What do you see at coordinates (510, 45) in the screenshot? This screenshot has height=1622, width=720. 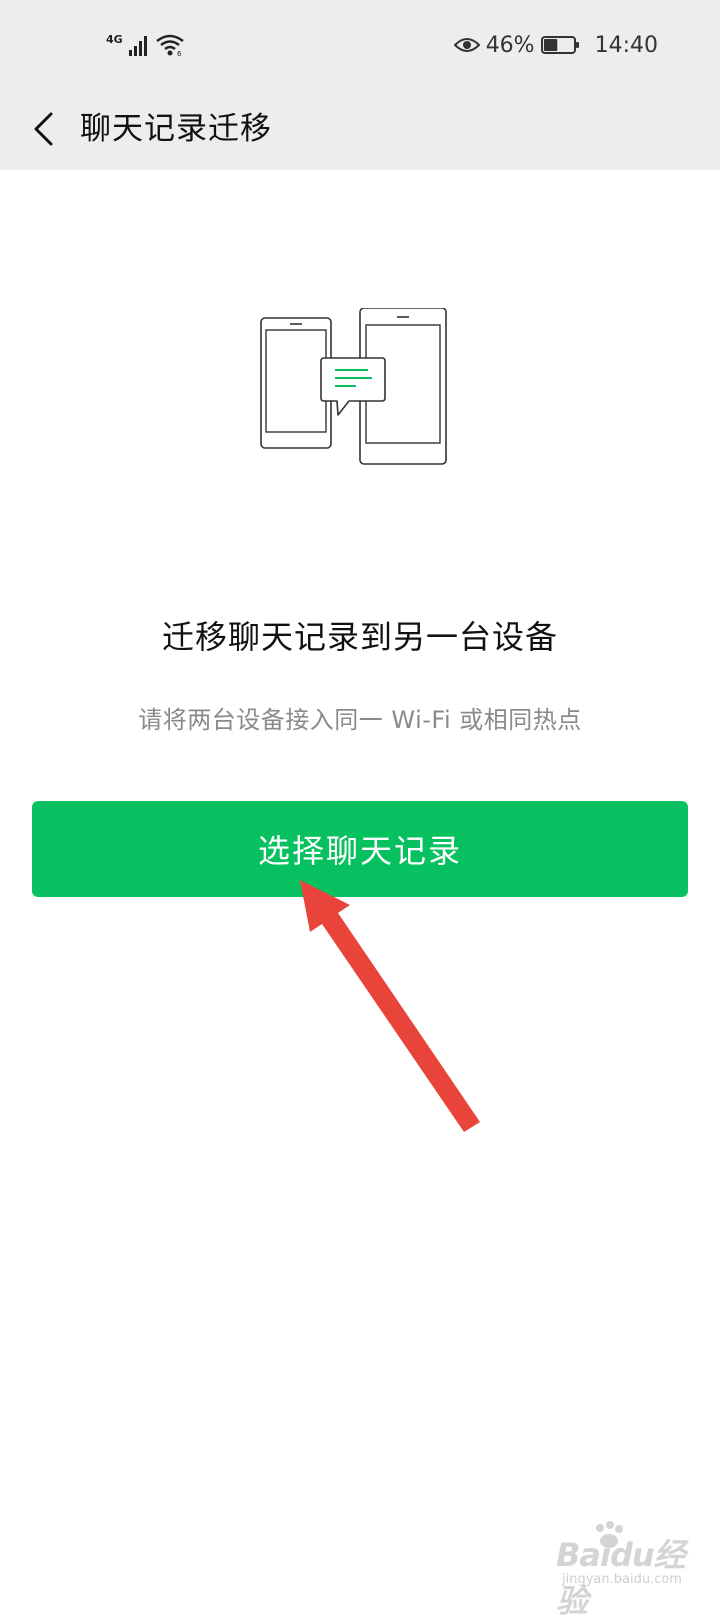 I see `battery-percent: 46%` at bounding box center [510, 45].